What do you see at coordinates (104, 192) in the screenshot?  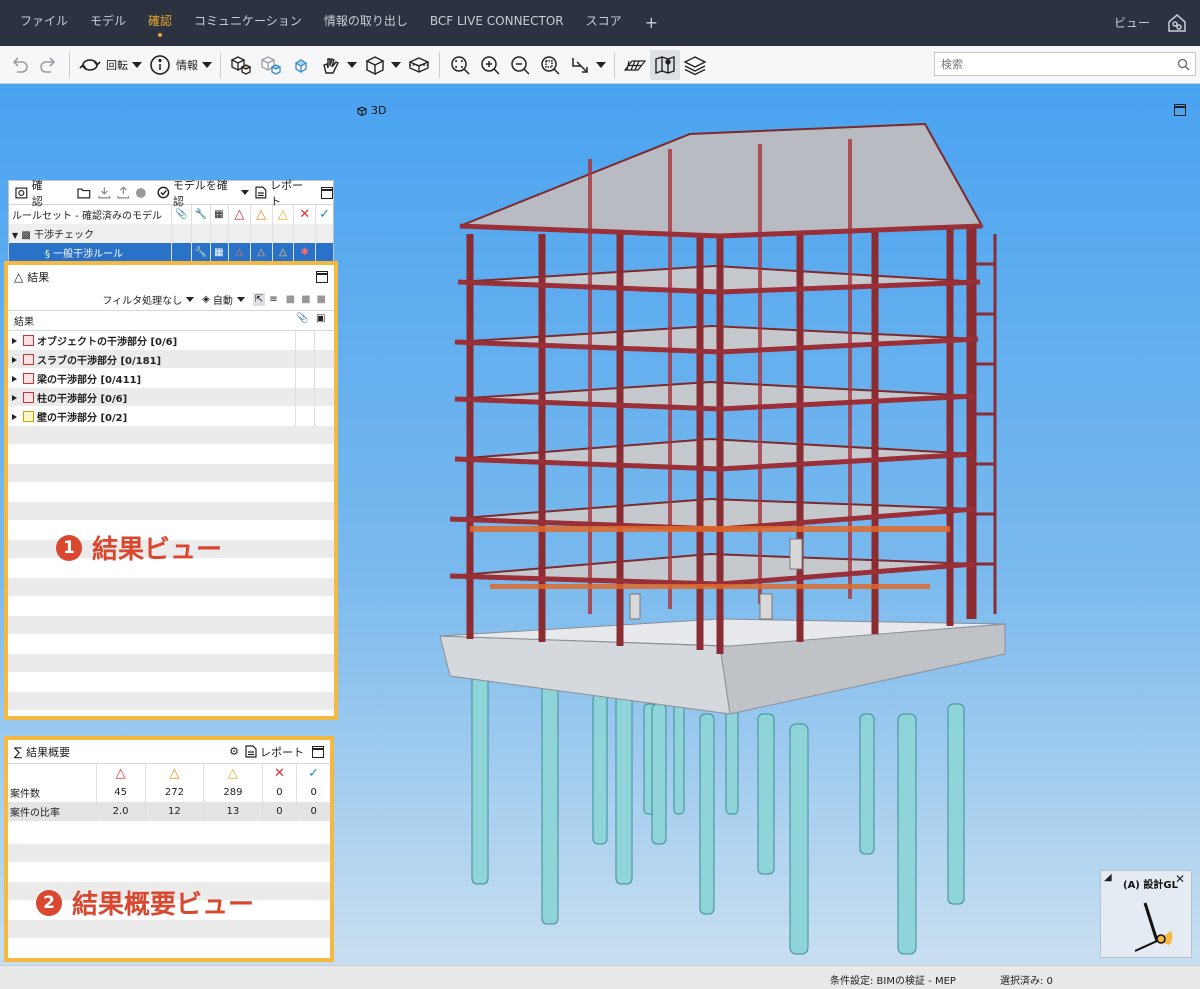 I see `import-icon` at bounding box center [104, 192].